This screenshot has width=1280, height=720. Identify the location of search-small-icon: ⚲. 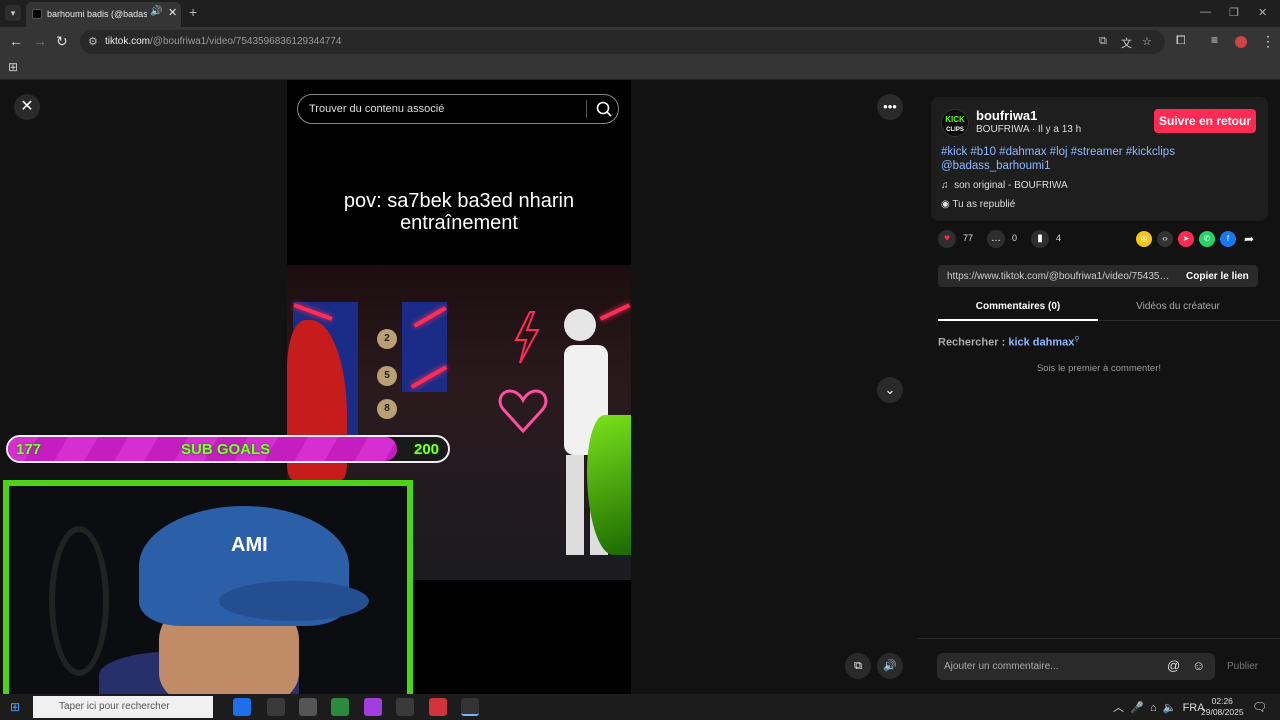
(1077, 339).